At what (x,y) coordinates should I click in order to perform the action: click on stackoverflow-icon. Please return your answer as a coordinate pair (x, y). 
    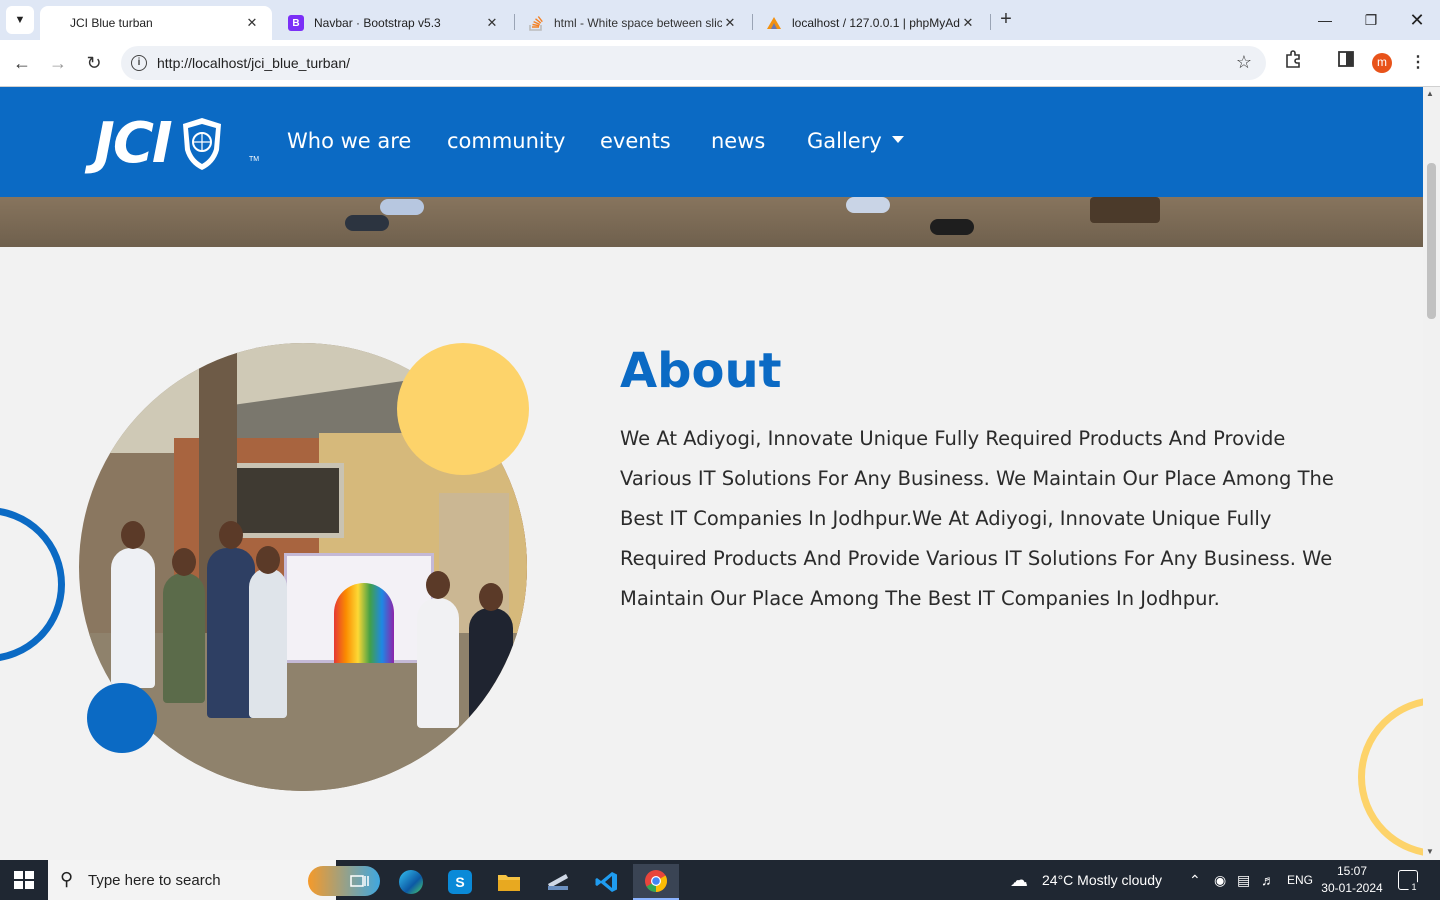
    Looking at the image, I should click on (536, 23).